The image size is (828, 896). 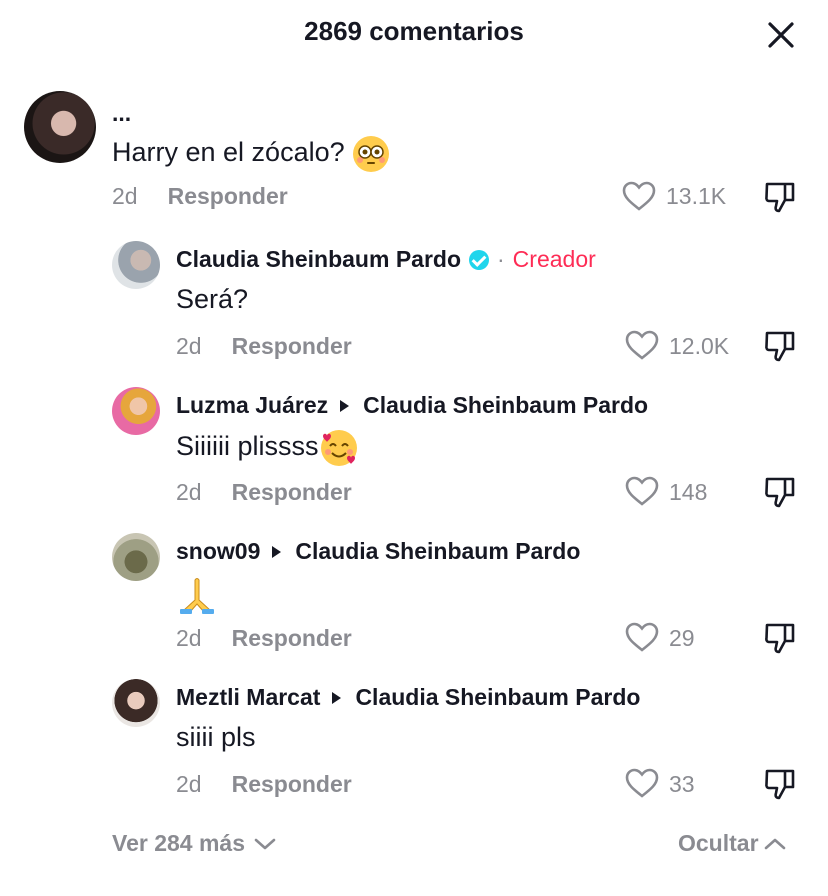 I want to click on comment-username-row: Claudia Sheinbaum Pardo · Creador, so click(x=386, y=259).